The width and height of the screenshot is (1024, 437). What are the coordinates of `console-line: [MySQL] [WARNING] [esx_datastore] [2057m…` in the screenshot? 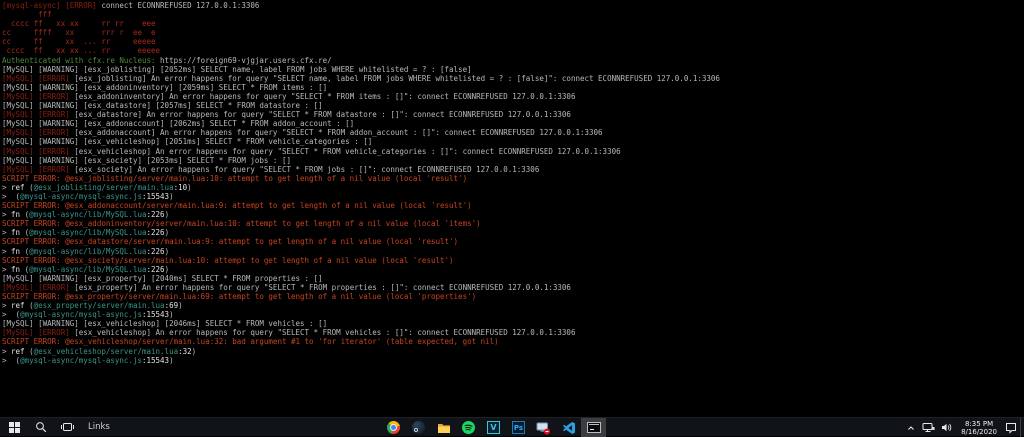 It's located at (513, 105).